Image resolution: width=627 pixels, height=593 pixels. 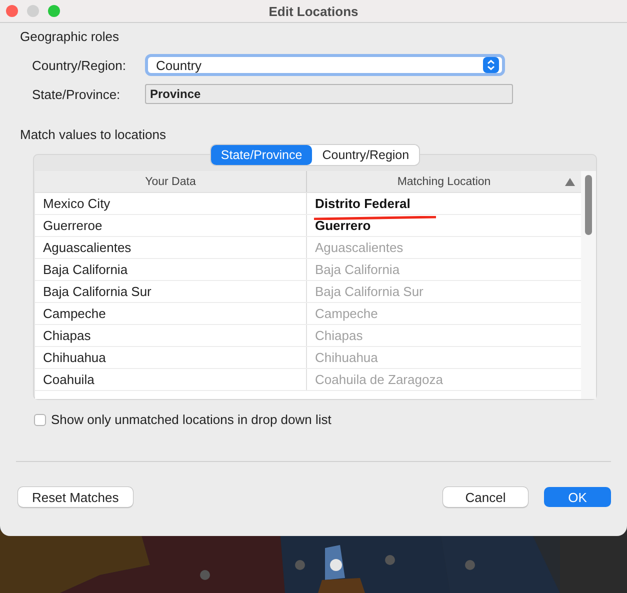 I want to click on column-header: Matching Location, so click(x=444, y=182).